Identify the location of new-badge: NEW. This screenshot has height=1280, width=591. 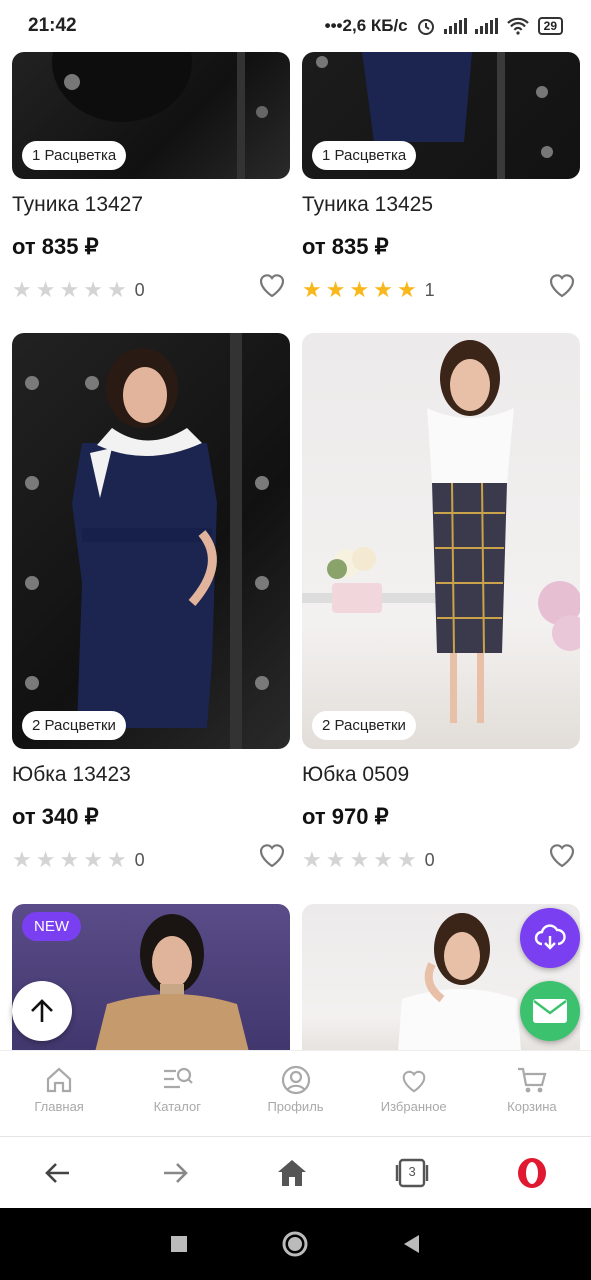
(51, 926).